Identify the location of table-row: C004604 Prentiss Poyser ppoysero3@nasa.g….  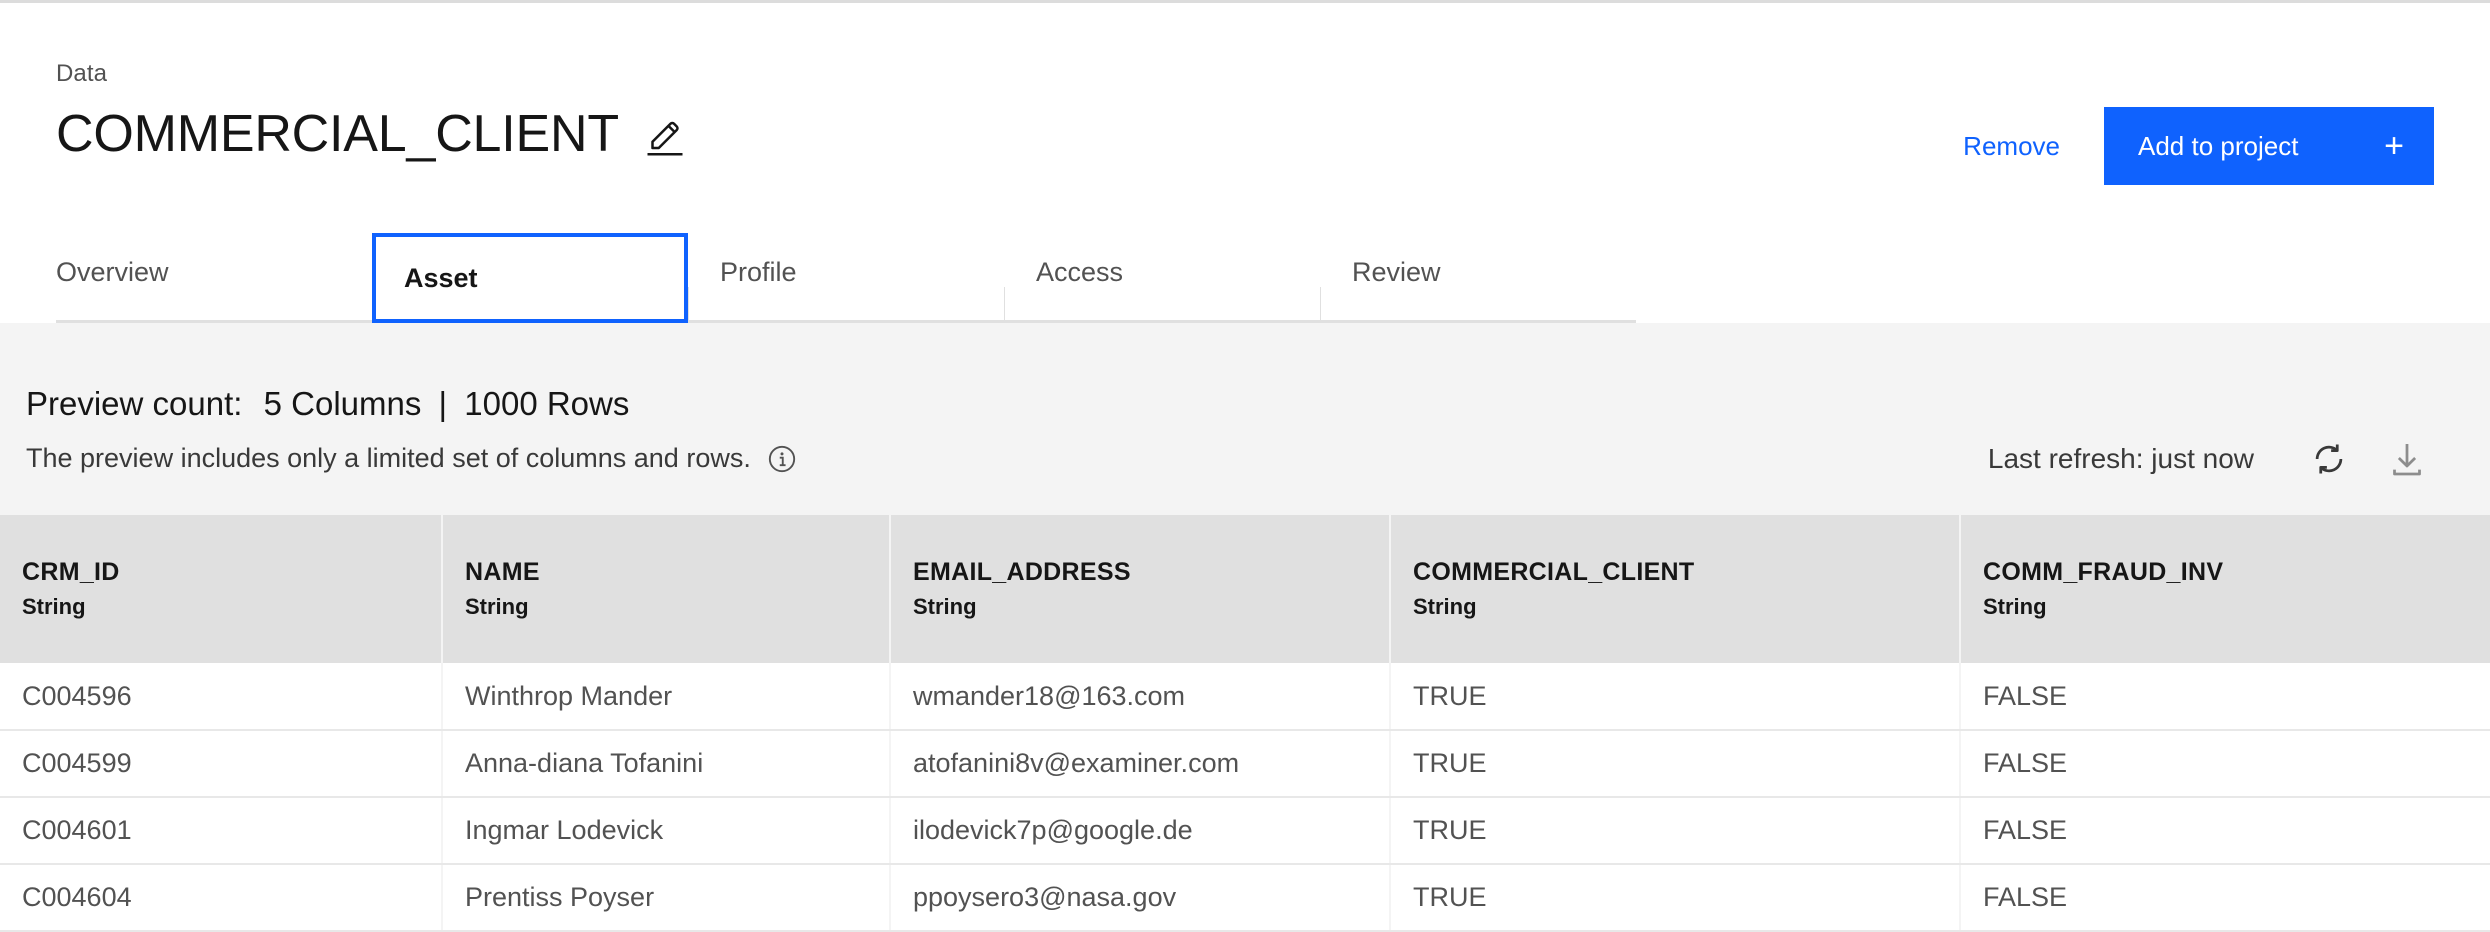
(1245, 898).